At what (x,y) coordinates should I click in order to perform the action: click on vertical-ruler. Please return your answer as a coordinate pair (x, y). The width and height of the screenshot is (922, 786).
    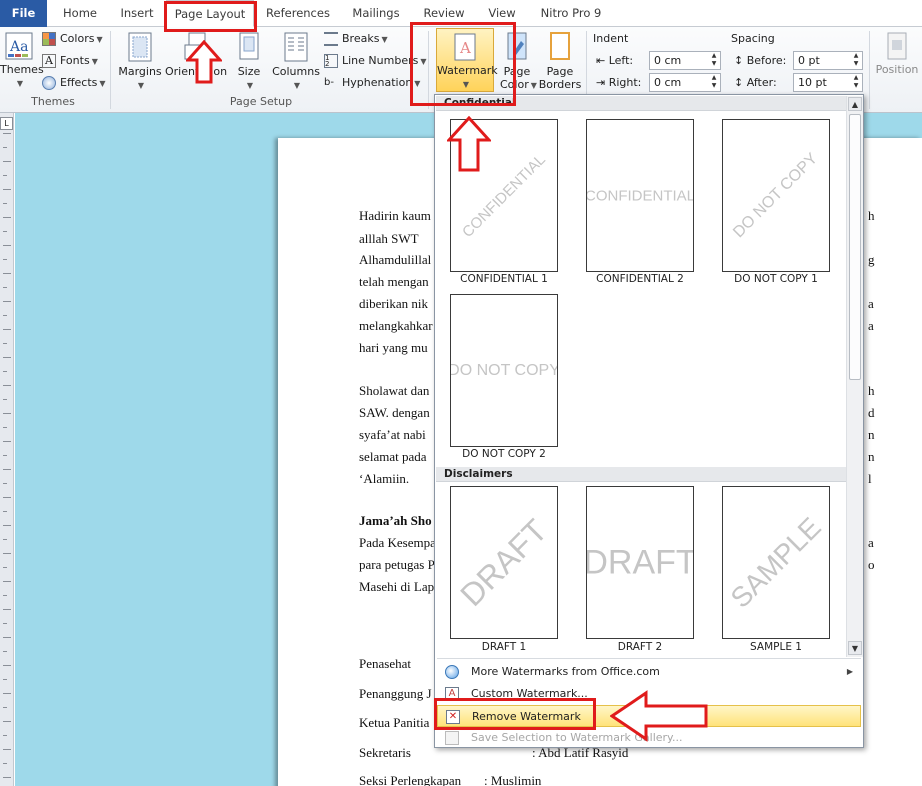
    Looking at the image, I should click on (7, 449).